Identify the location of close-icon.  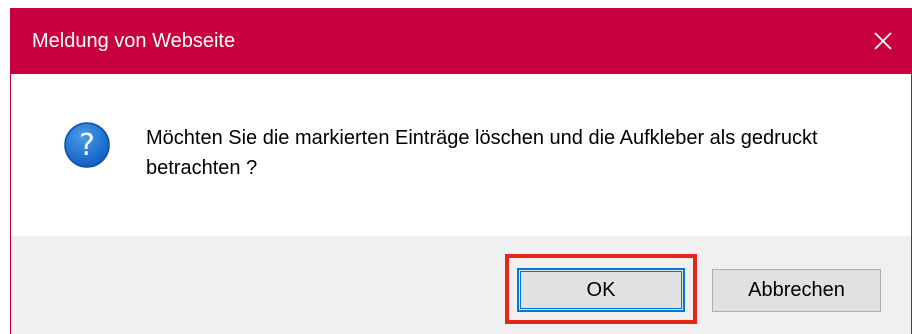
(883, 41).